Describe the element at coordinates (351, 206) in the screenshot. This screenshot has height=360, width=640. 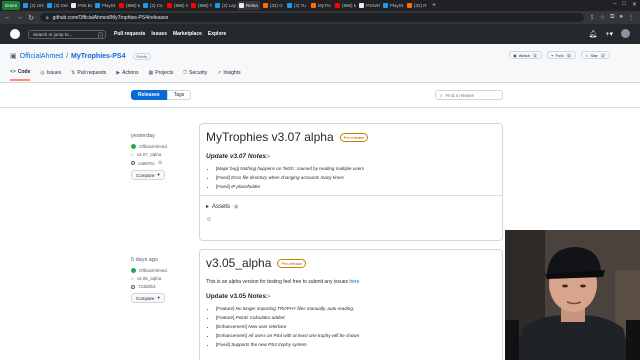
I see `assets-toggle: ▸ Assets 3` at that location.